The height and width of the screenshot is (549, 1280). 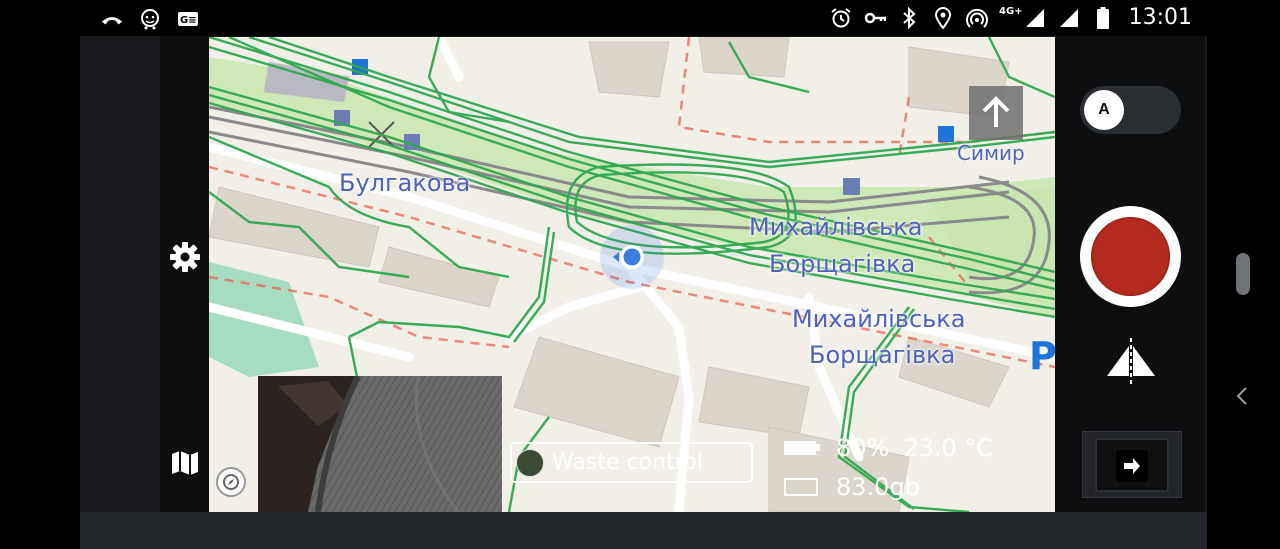 I want to click on bluetooth-icon, so click(x=909, y=18).